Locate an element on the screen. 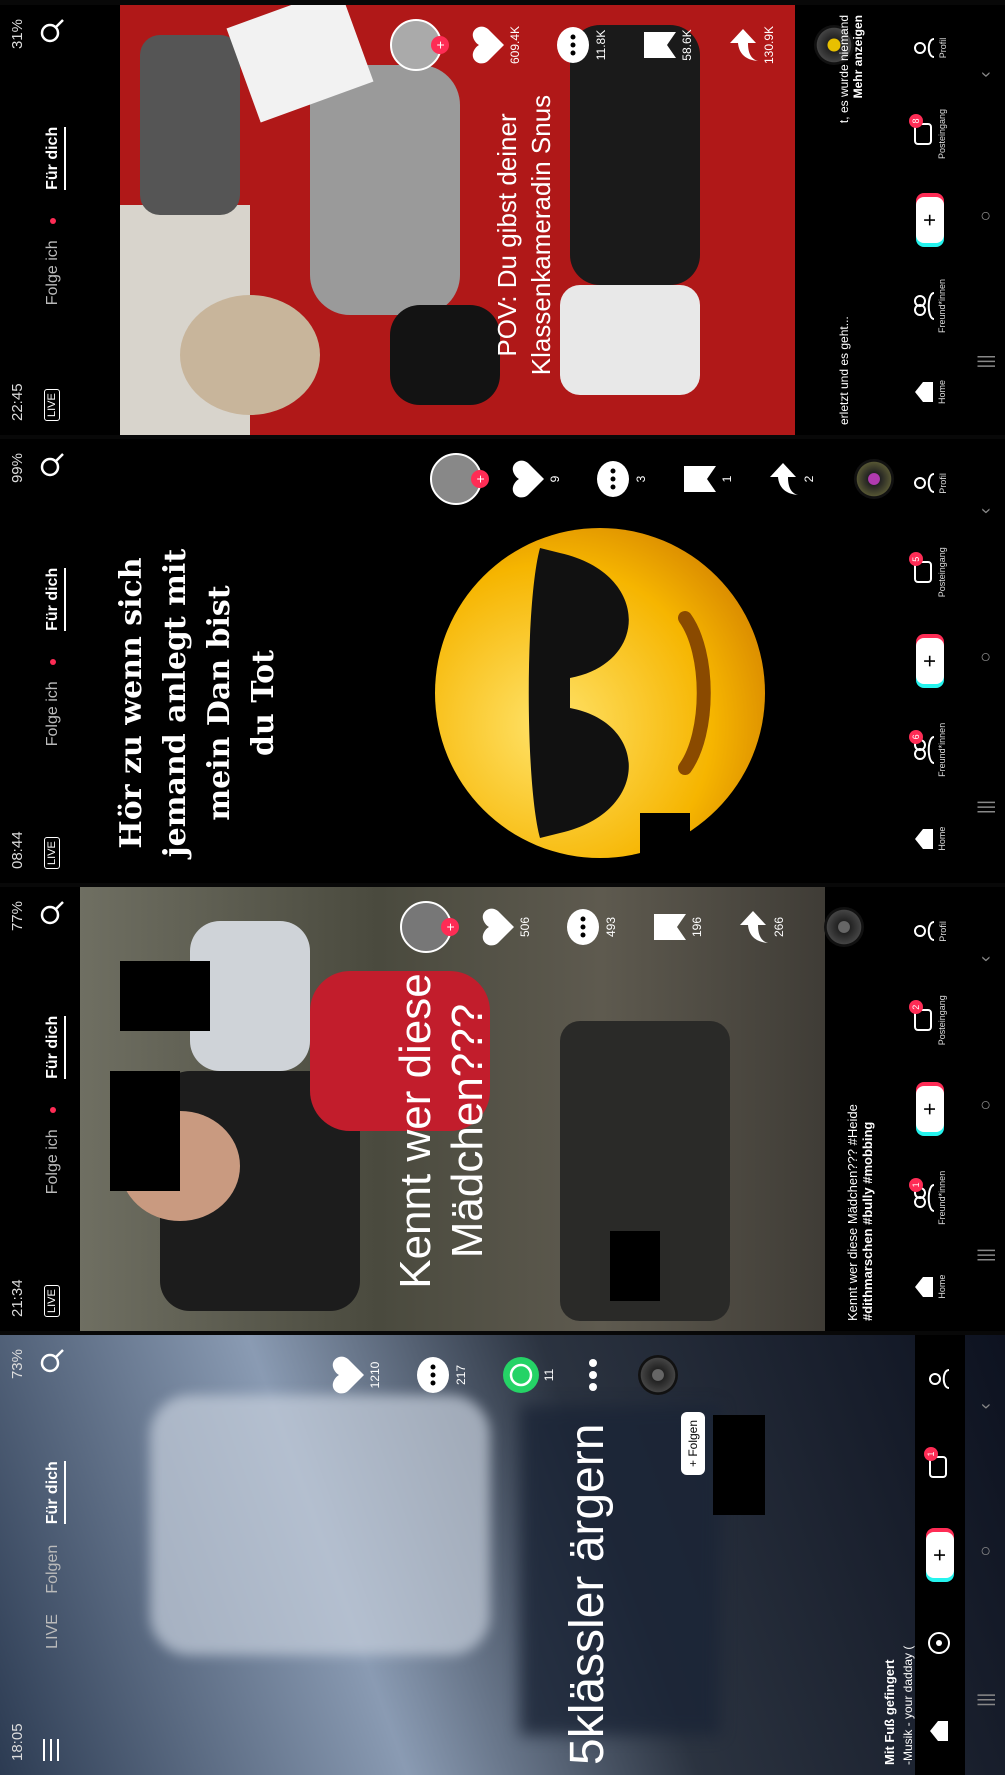 This screenshot has height=1775, width=1005. bookmark-icon is located at coordinates (700, 479).